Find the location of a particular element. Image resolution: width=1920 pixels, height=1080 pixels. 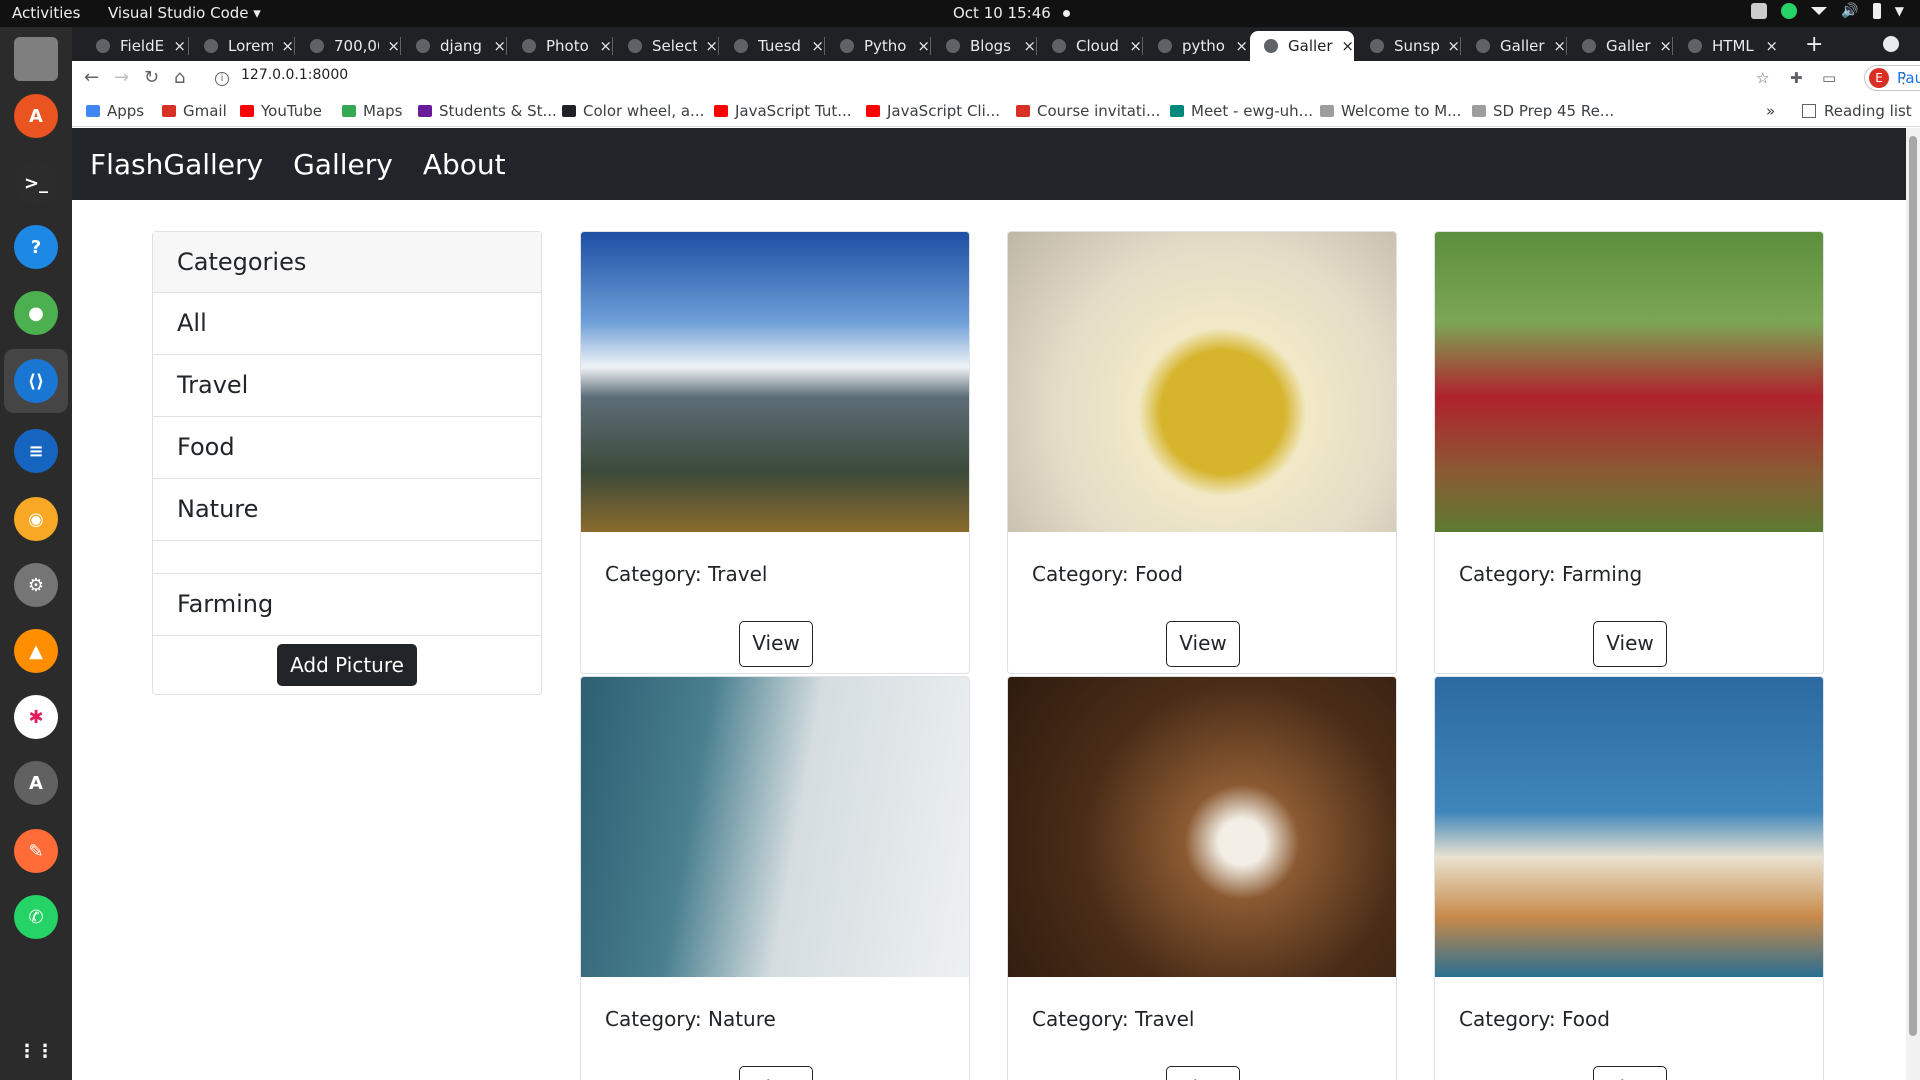

photo-apple-barrels is located at coordinates (1629, 382).